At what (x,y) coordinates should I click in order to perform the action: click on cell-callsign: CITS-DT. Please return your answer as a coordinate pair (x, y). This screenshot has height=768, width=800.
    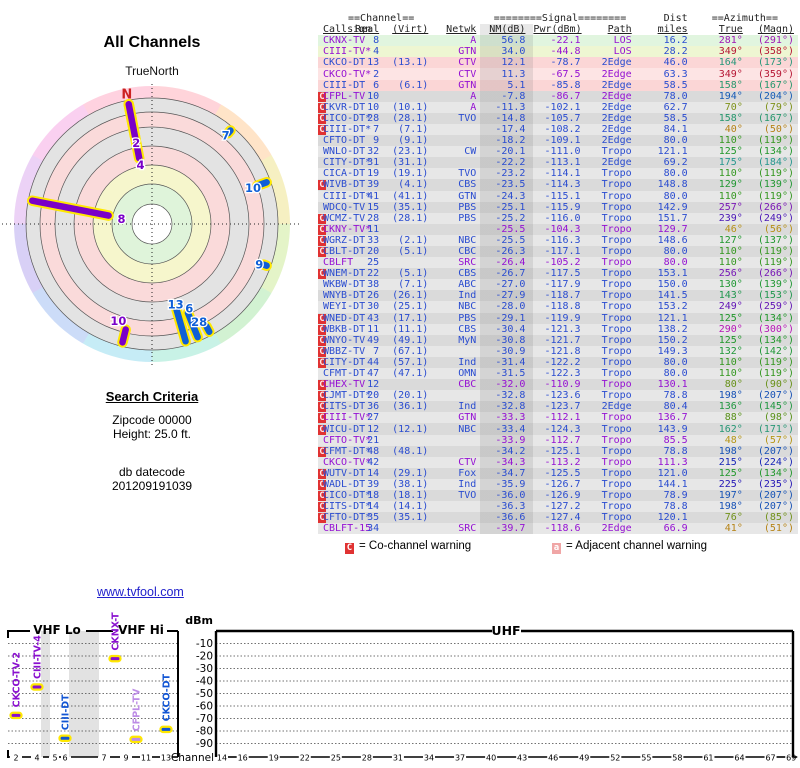
    Looking at the image, I should click on (344, 407).